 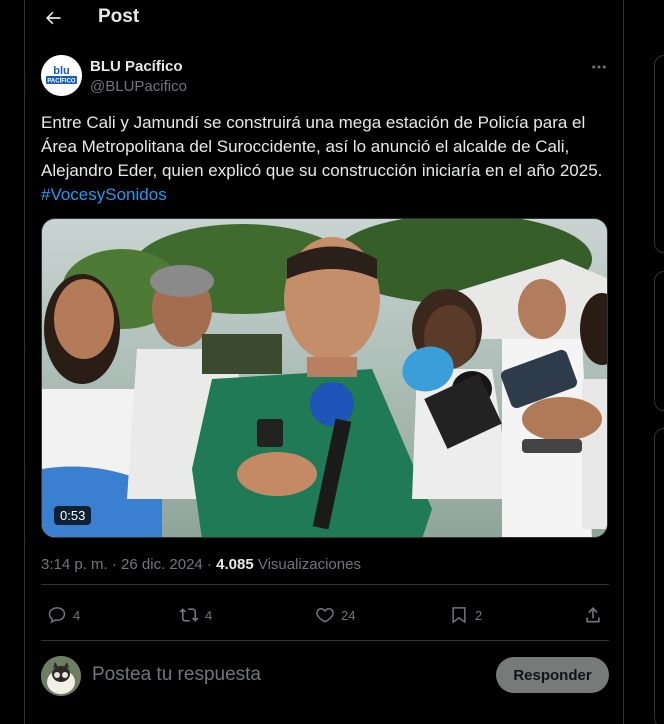 I want to click on blu-logo-icon: blu PACÍFICO, so click(x=61, y=75).